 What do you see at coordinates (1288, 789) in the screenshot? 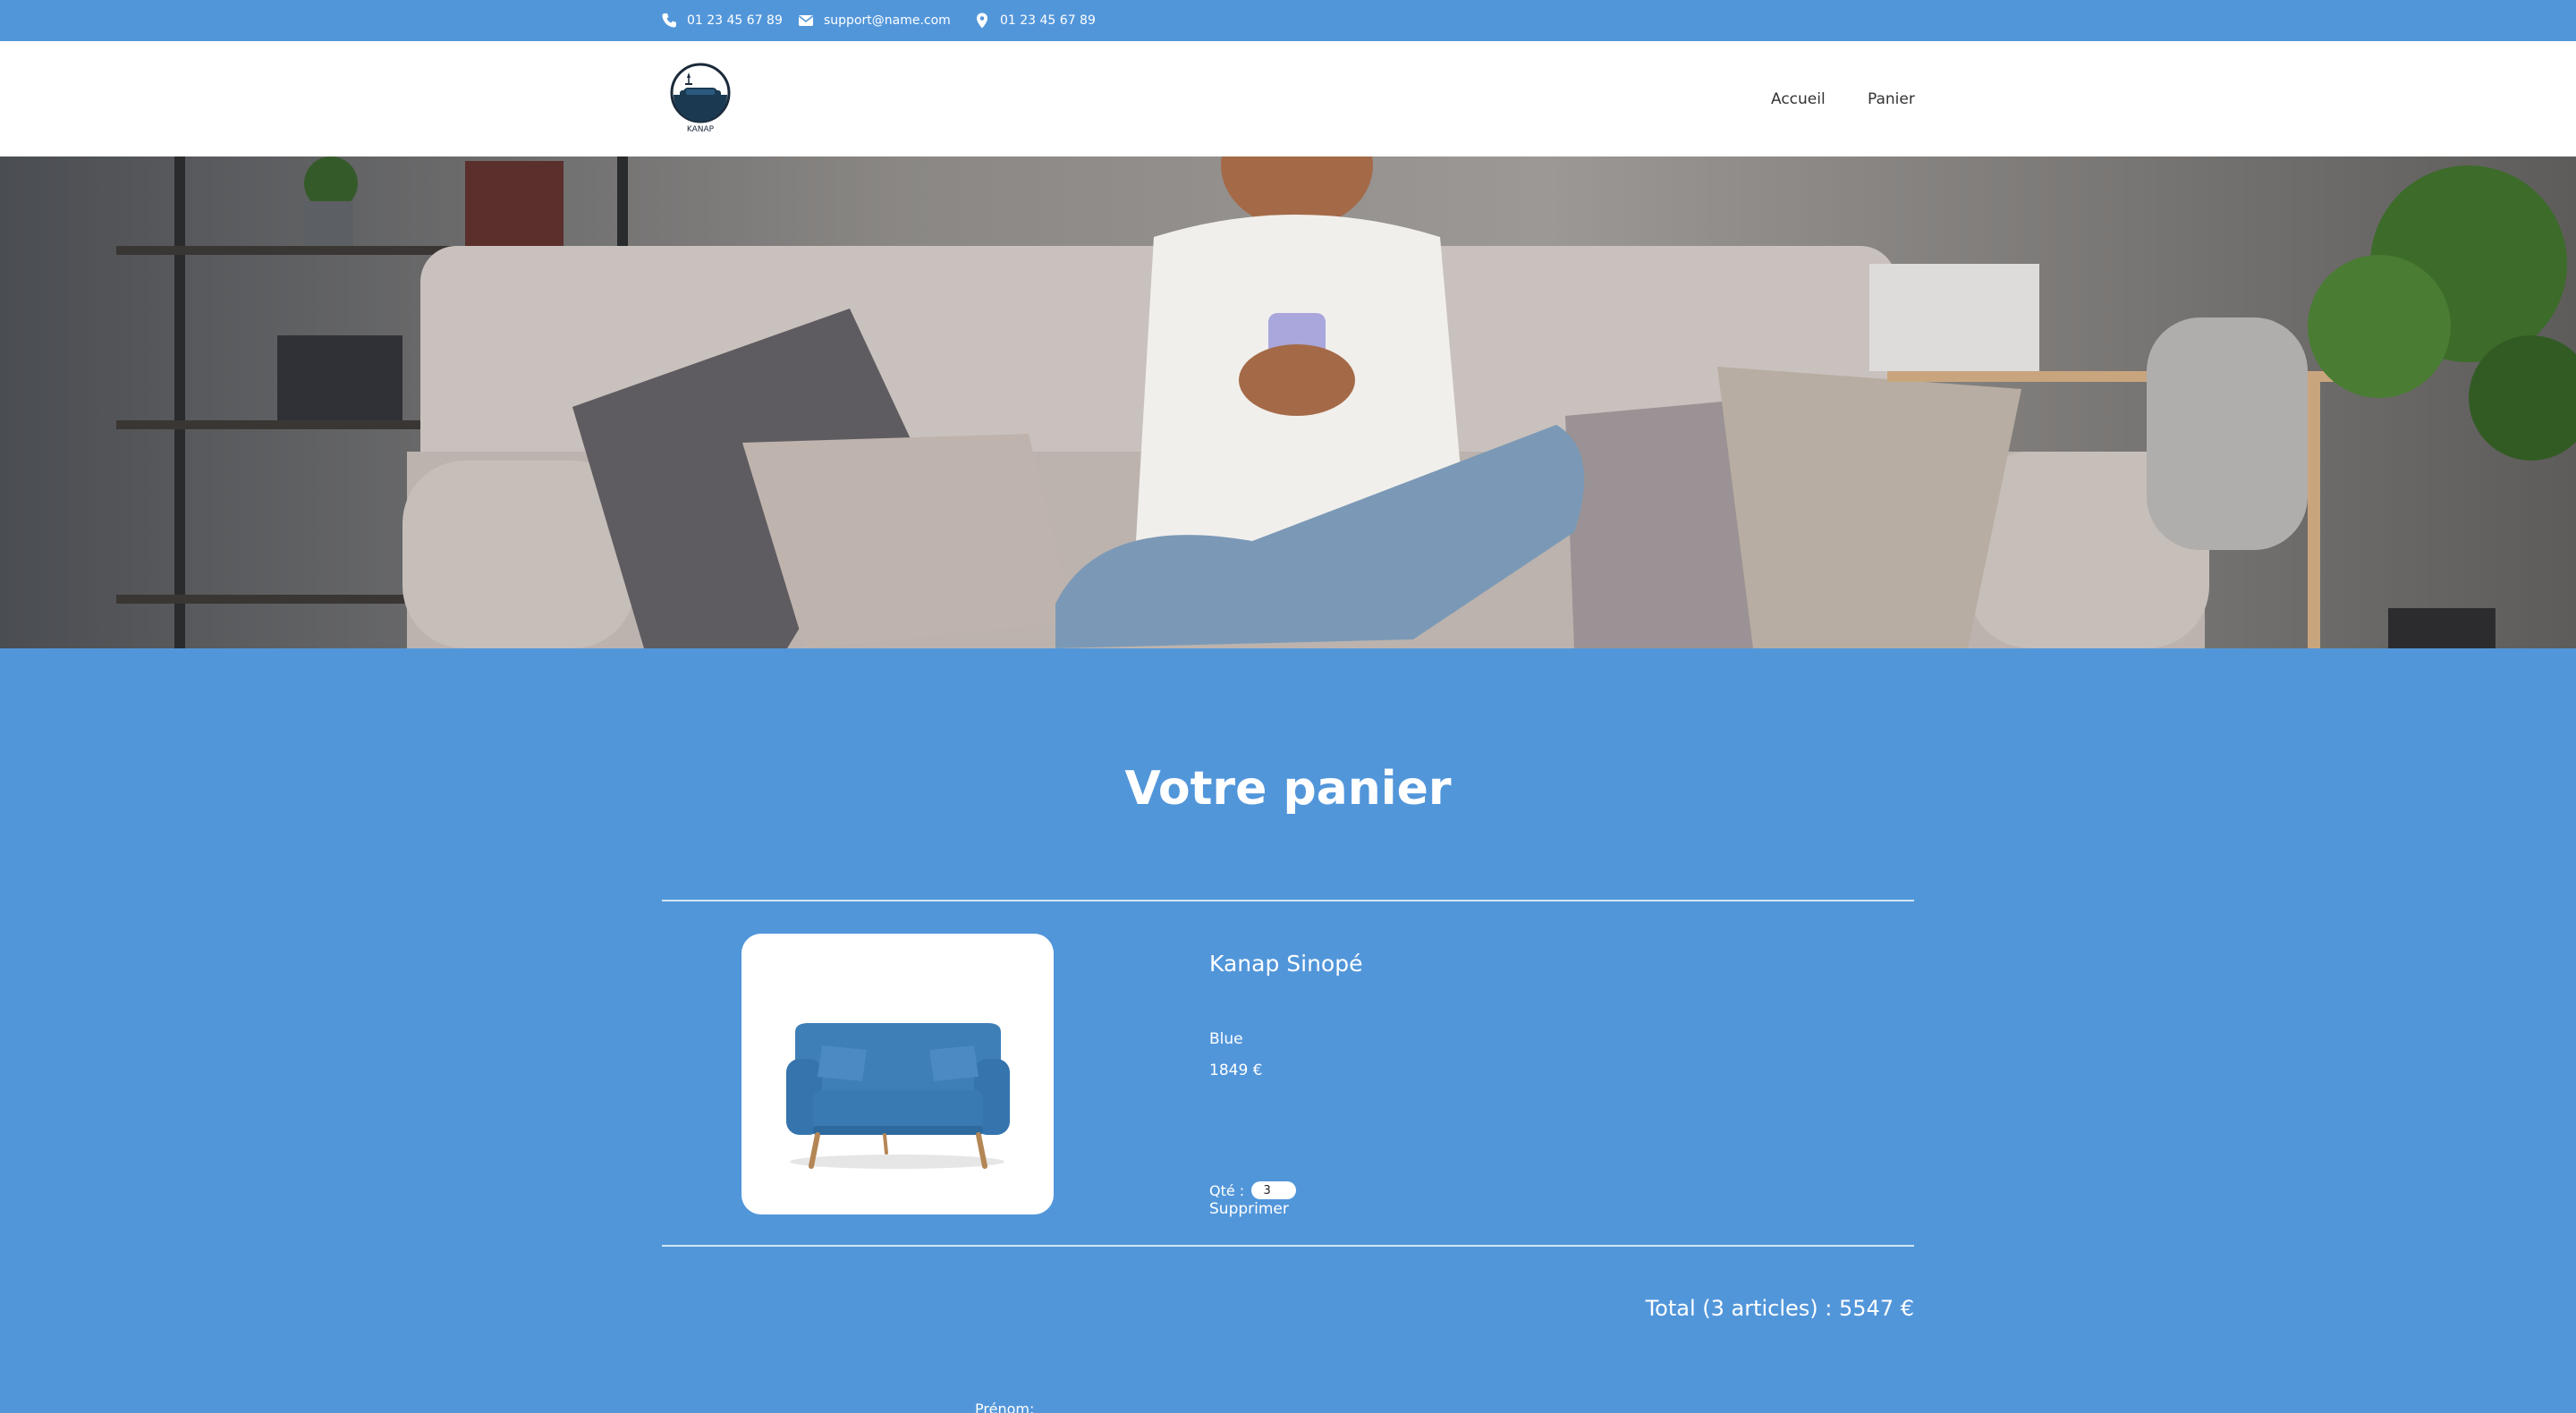
I see `cart-page-title: Votre panier` at bounding box center [1288, 789].